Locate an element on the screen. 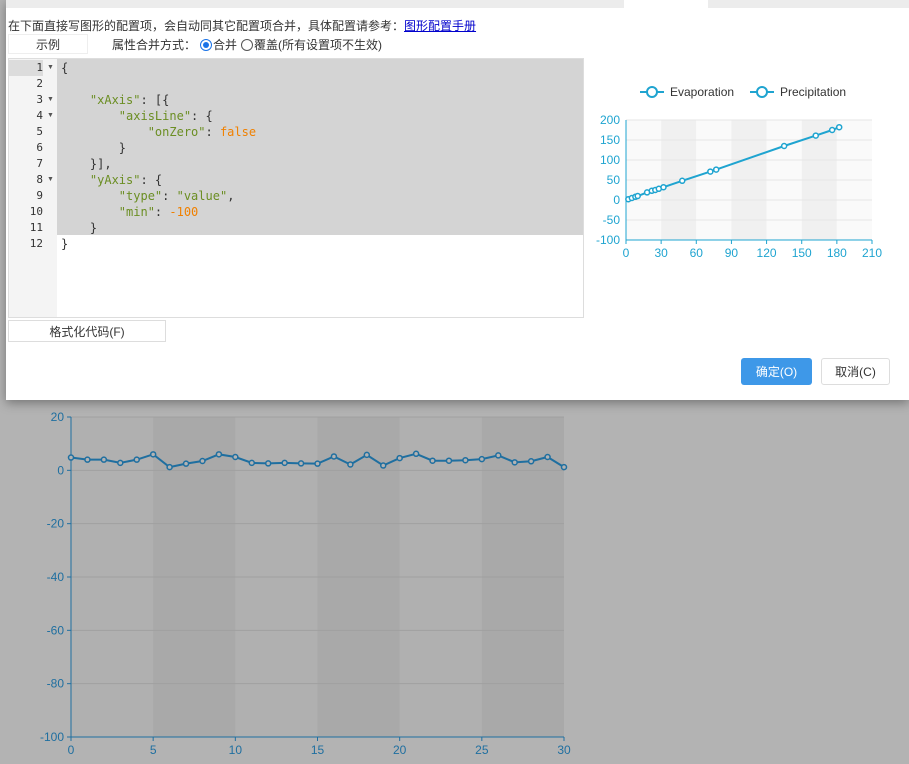 Image resolution: width=909 pixels, height=764 pixels. merge-mode-row: 属性合并方式： 合并 覆盖(所有设置项不生效) is located at coordinates (247, 44).